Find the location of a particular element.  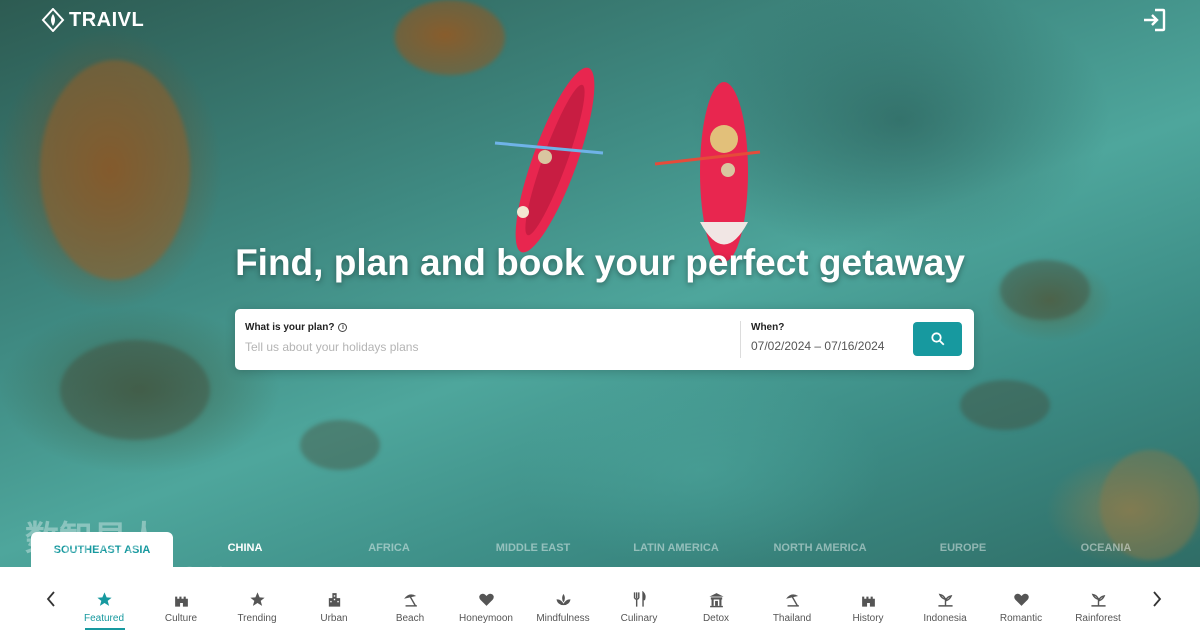

category-trending: Trending is located at coordinates (257, 607).